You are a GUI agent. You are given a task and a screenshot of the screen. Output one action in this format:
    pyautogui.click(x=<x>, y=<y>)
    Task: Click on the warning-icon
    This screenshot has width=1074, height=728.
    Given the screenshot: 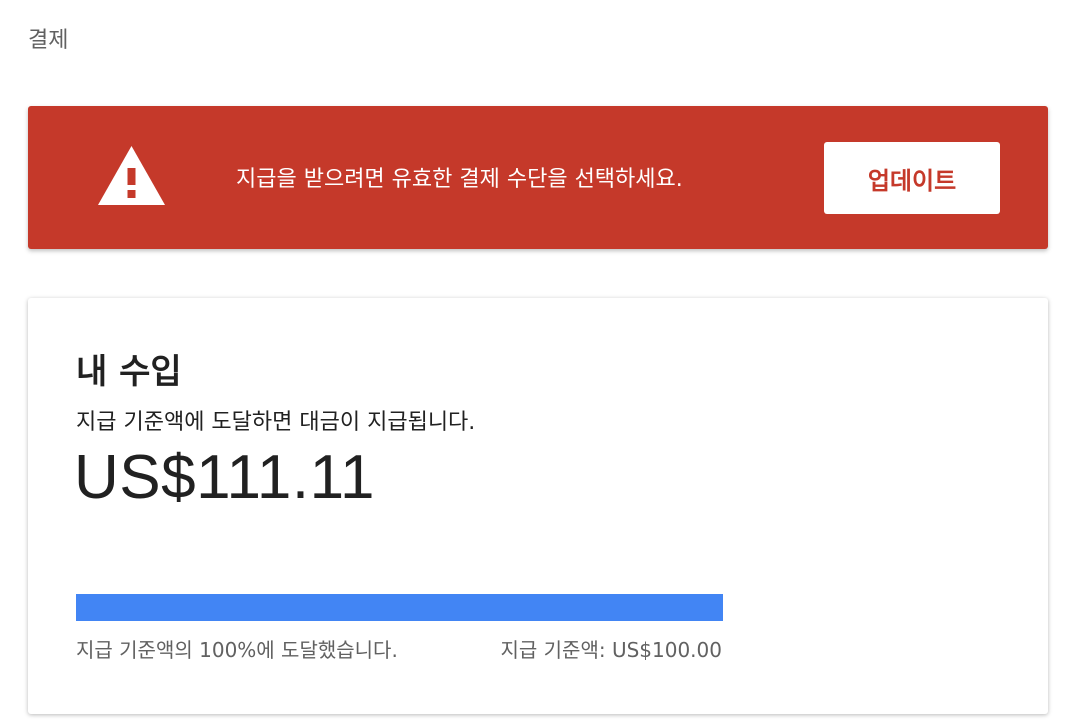 What is the action you would take?
    pyautogui.click(x=131, y=175)
    